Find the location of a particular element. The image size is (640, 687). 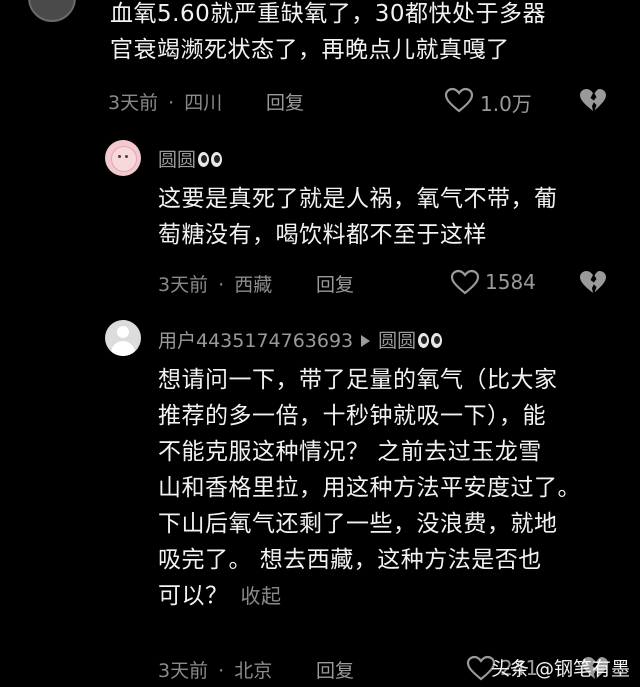

comment-location: 西藏 is located at coordinates (253, 285).